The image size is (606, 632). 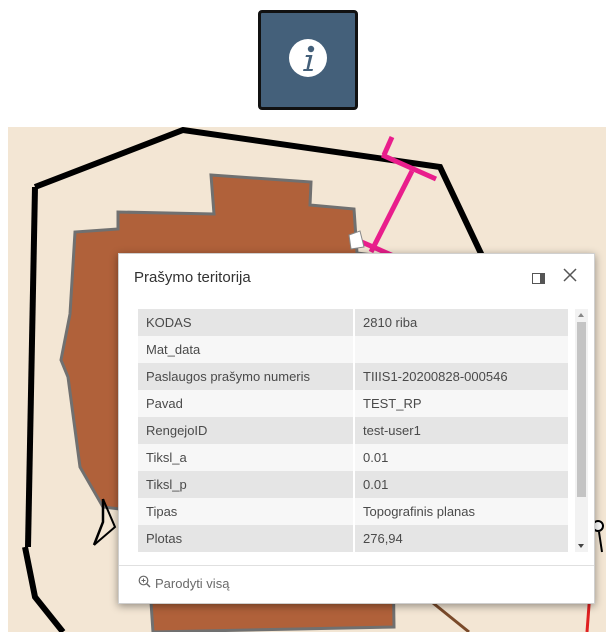 What do you see at coordinates (461, 349) in the screenshot?
I see `attribute-value` at bounding box center [461, 349].